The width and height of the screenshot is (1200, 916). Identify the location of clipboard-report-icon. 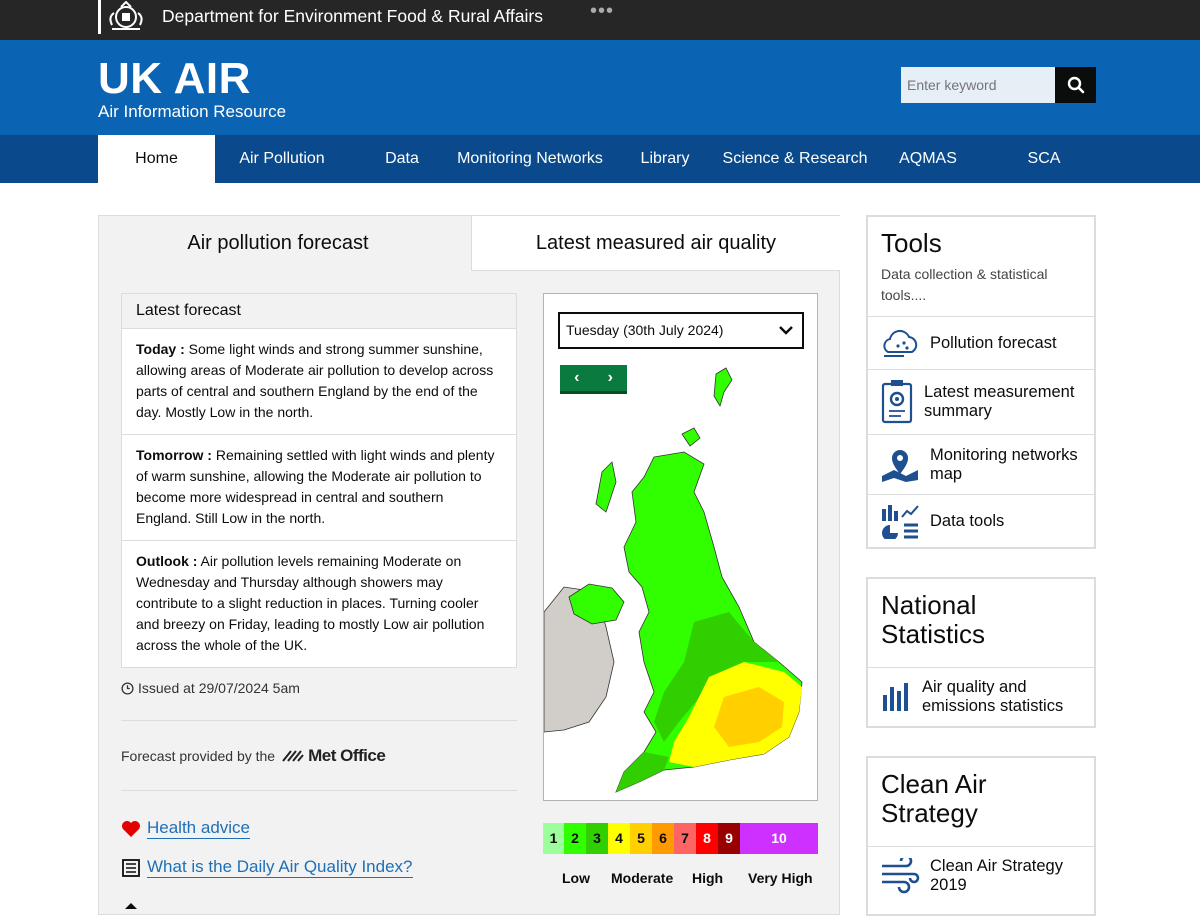
(897, 402).